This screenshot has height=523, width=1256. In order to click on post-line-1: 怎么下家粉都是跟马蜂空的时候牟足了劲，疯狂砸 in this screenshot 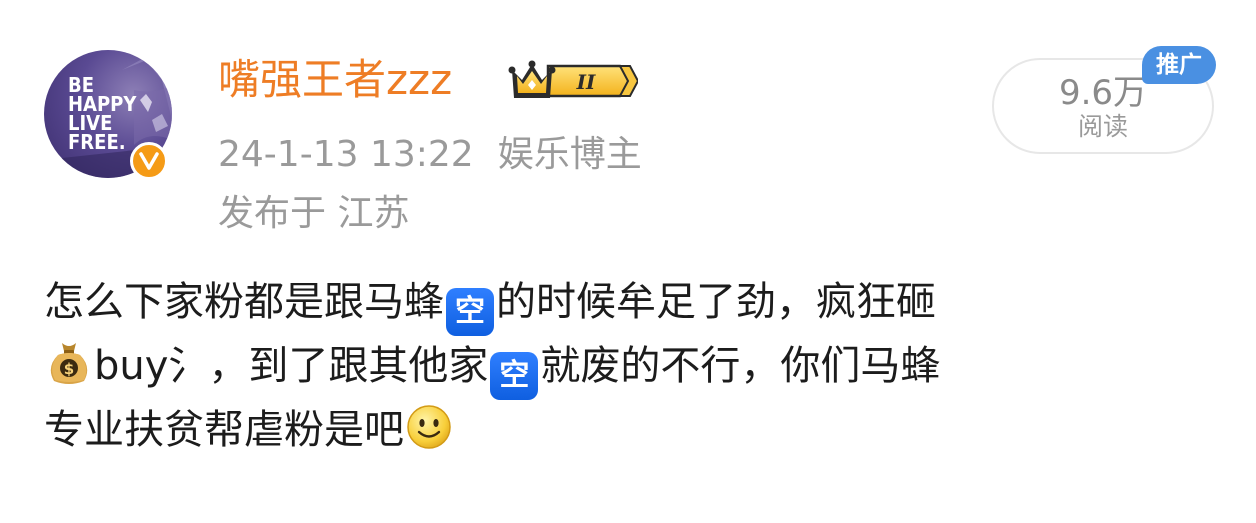, I will do `click(634, 303)`.